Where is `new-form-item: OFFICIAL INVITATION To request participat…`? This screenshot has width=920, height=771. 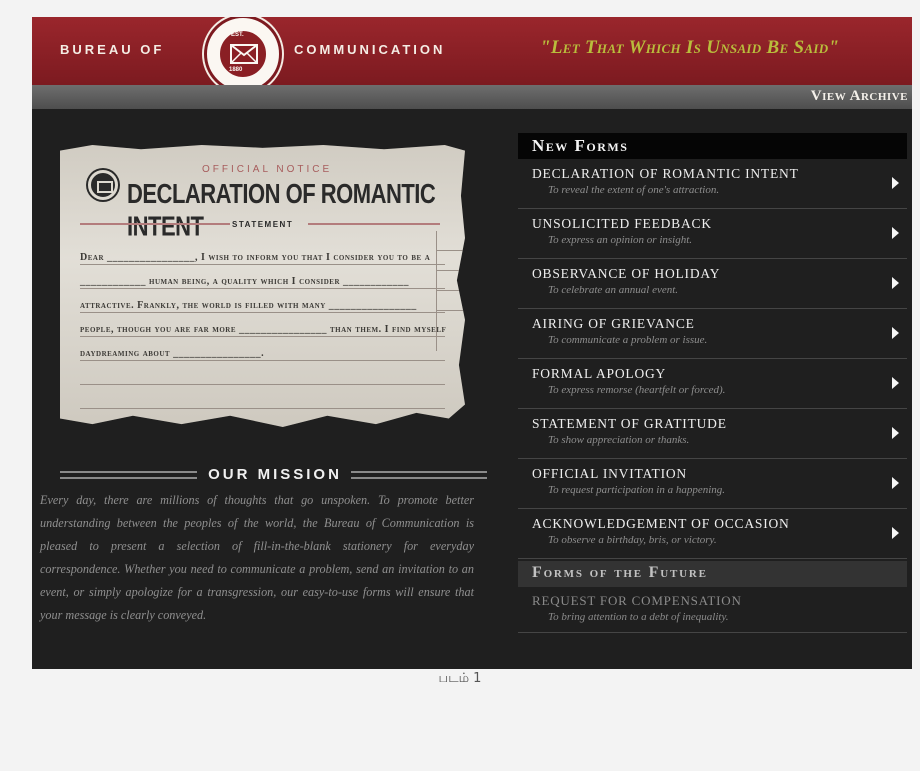 new-form-item: OFFICIAL INVITATION To request participat… is located at coordinates (712, 484).